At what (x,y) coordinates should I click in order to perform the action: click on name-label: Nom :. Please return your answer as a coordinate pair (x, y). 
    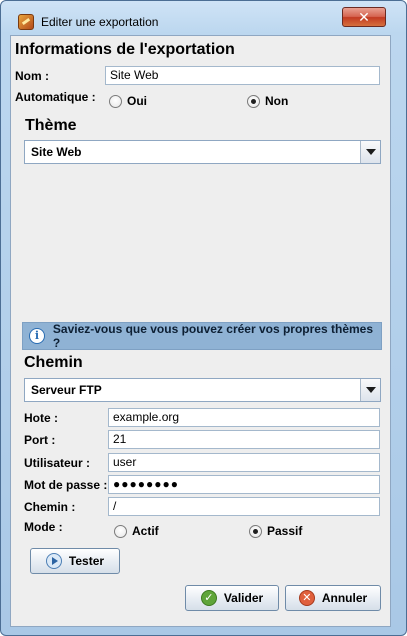
    Looking at the image, I should click on (32, 76).